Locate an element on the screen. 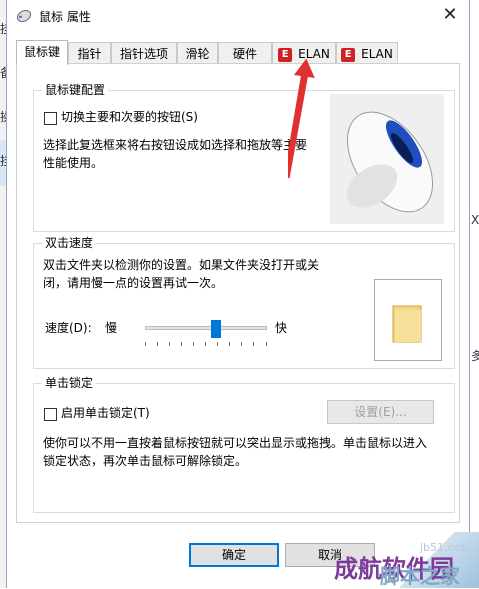 Image resolution: width=479 pixels, height=589 pixels. tab-elan-2: E ELAN is located at coordinates (367, 53).